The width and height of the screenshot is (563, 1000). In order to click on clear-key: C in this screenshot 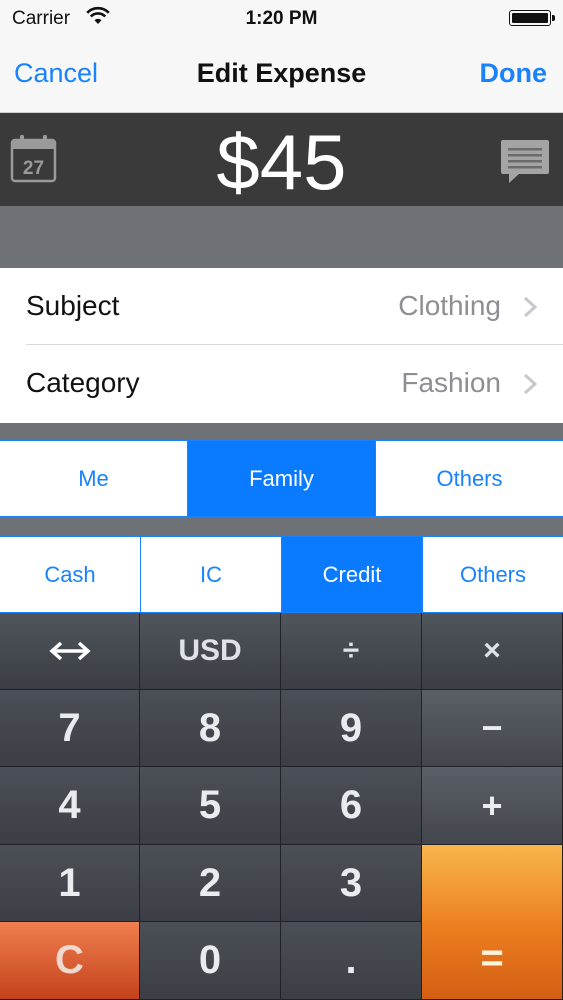, I will do `click(70, 961)`.